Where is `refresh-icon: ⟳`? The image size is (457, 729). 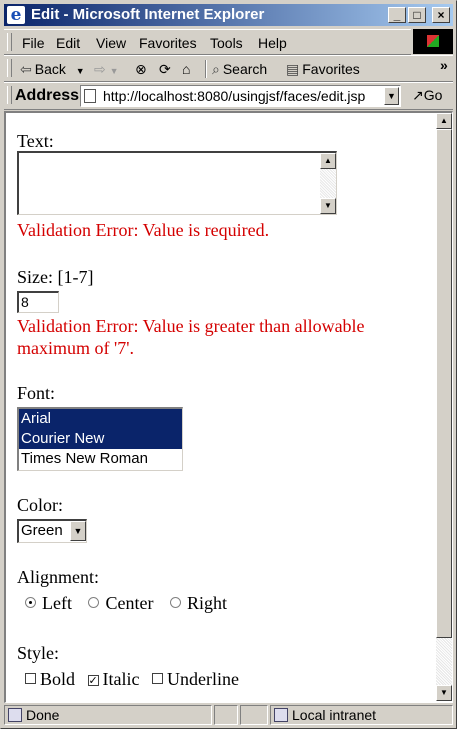 refresh-icon: ⟳ is located at coordinates (165, 69).